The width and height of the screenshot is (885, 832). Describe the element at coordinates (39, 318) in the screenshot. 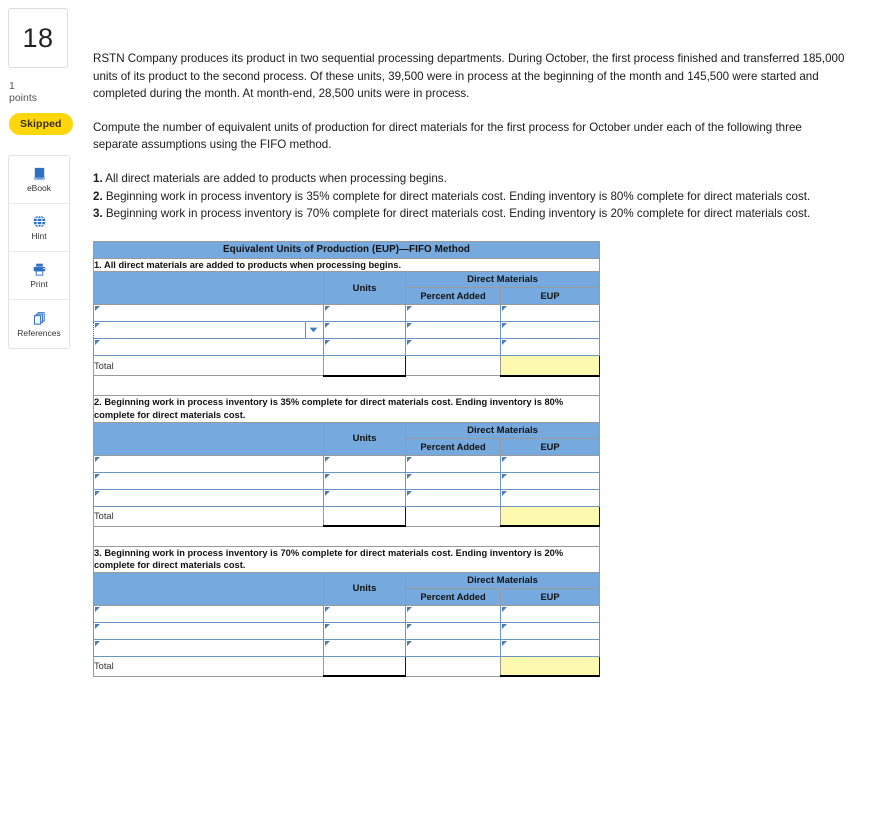

I see `copy-pages-icon` at that location.